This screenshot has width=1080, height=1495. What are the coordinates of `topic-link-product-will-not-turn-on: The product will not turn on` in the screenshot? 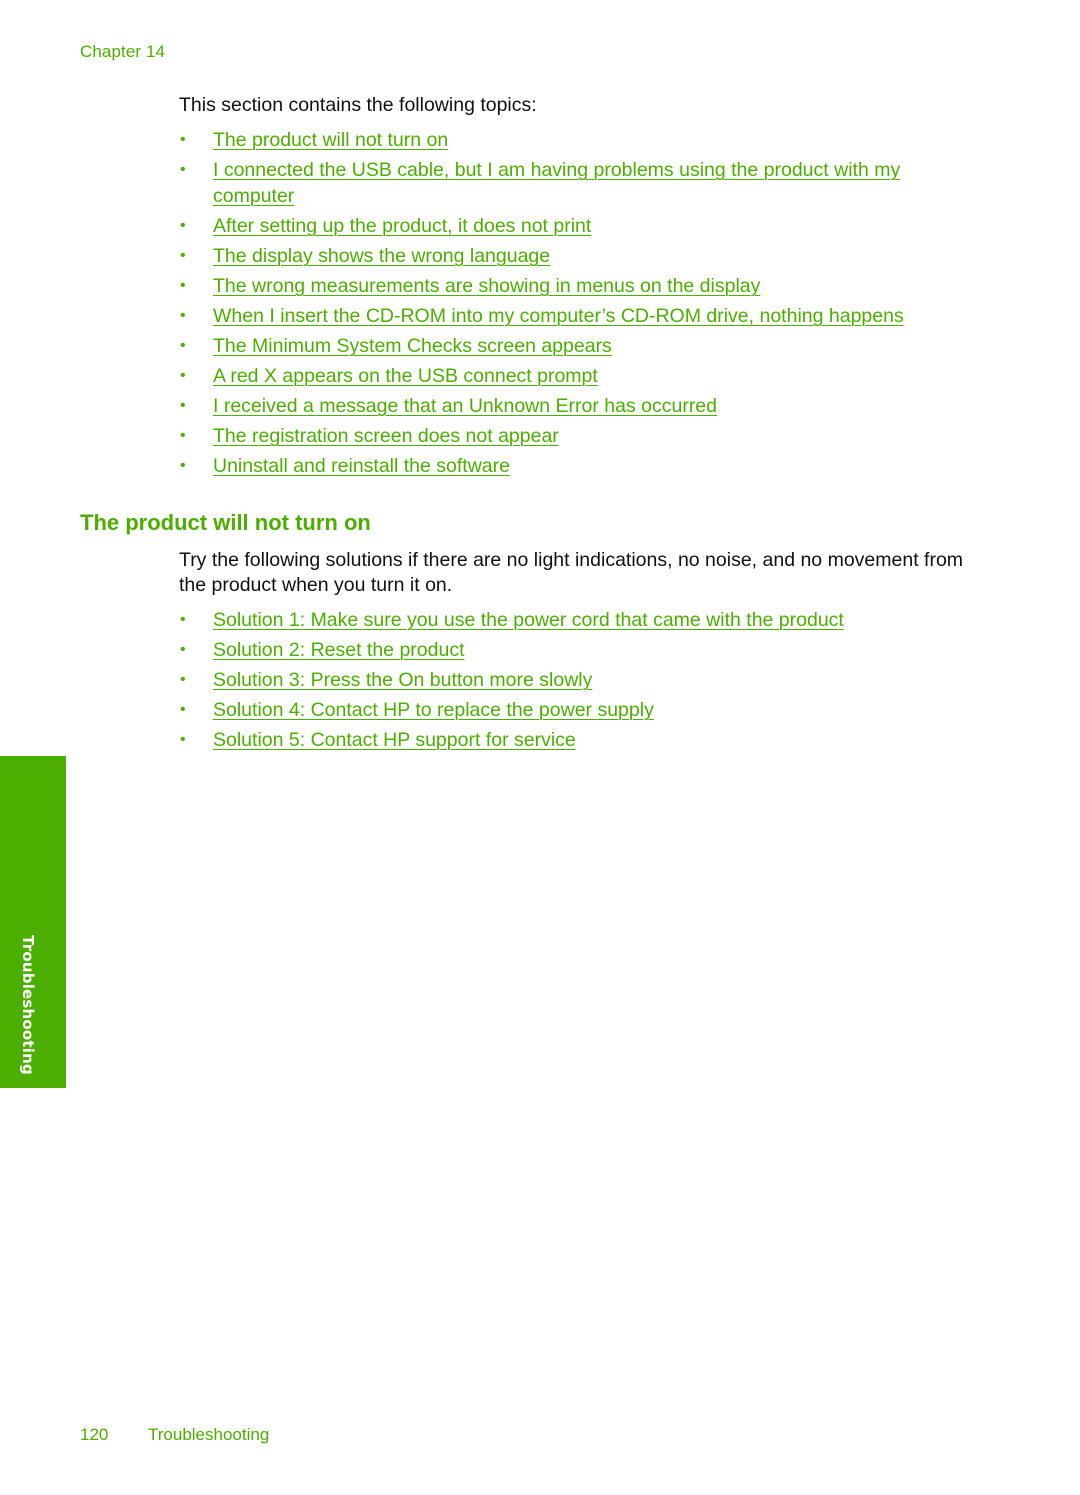 It's located at (330, 140).